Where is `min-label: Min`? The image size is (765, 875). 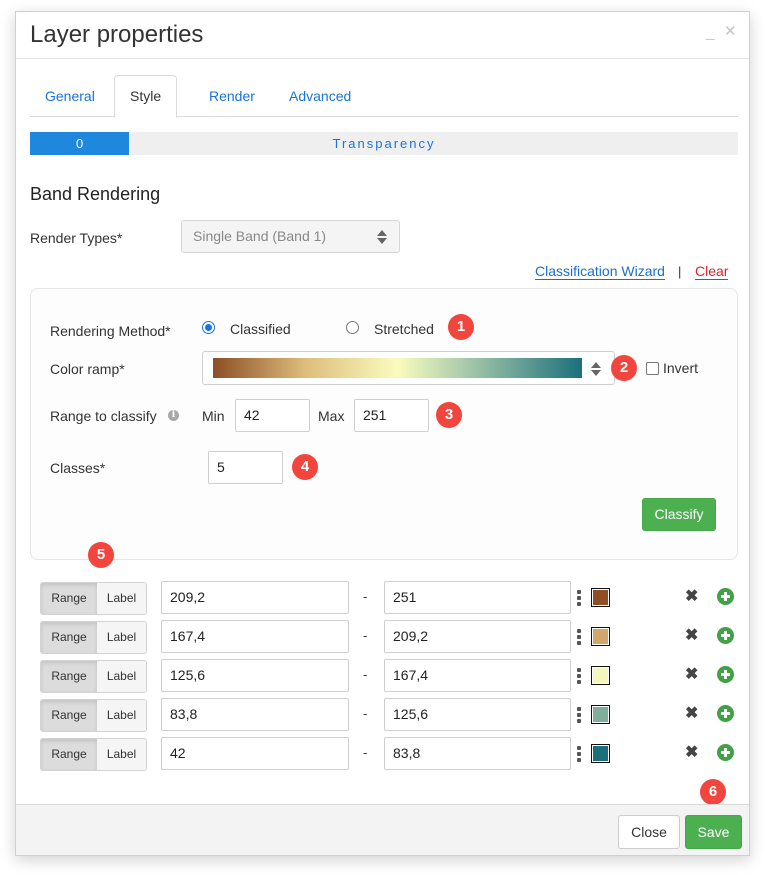
min-label: Min is located at coordinates (213, 416).